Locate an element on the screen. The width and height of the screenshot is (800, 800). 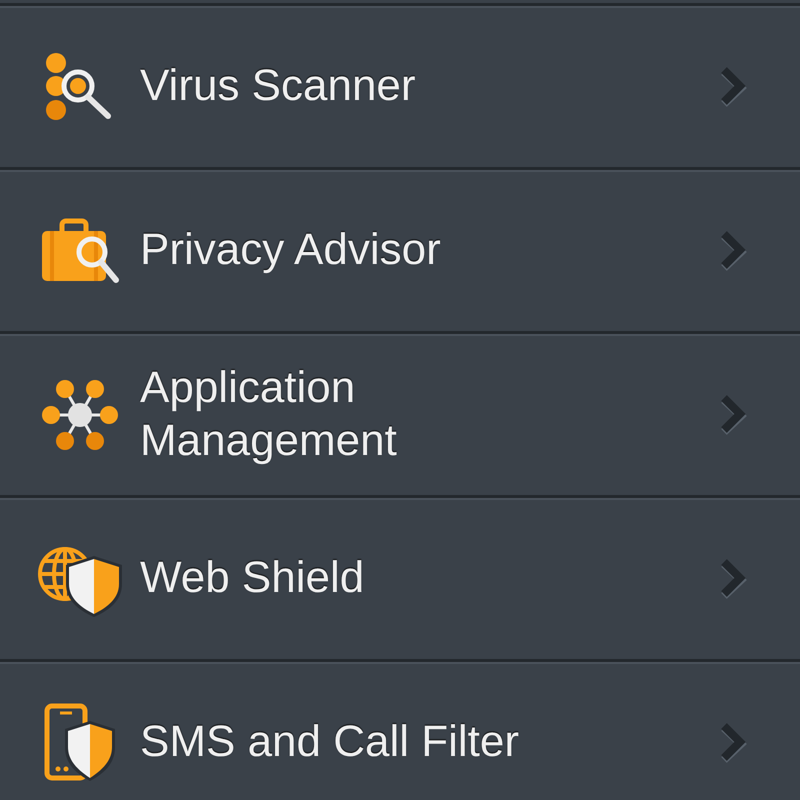
briefcase-magnifier-icon is located at coordinates (80, 250).